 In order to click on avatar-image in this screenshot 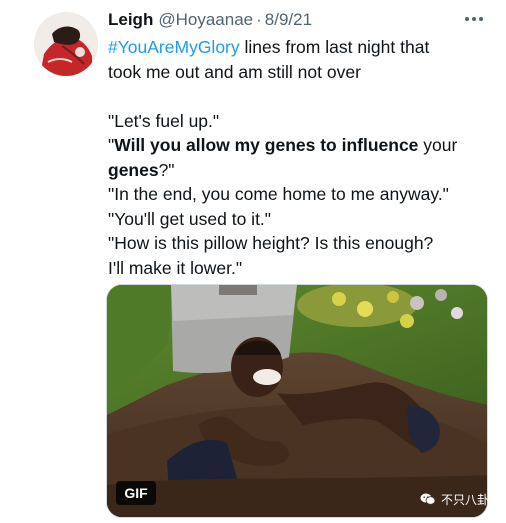, I will do `click(66, 44)`.